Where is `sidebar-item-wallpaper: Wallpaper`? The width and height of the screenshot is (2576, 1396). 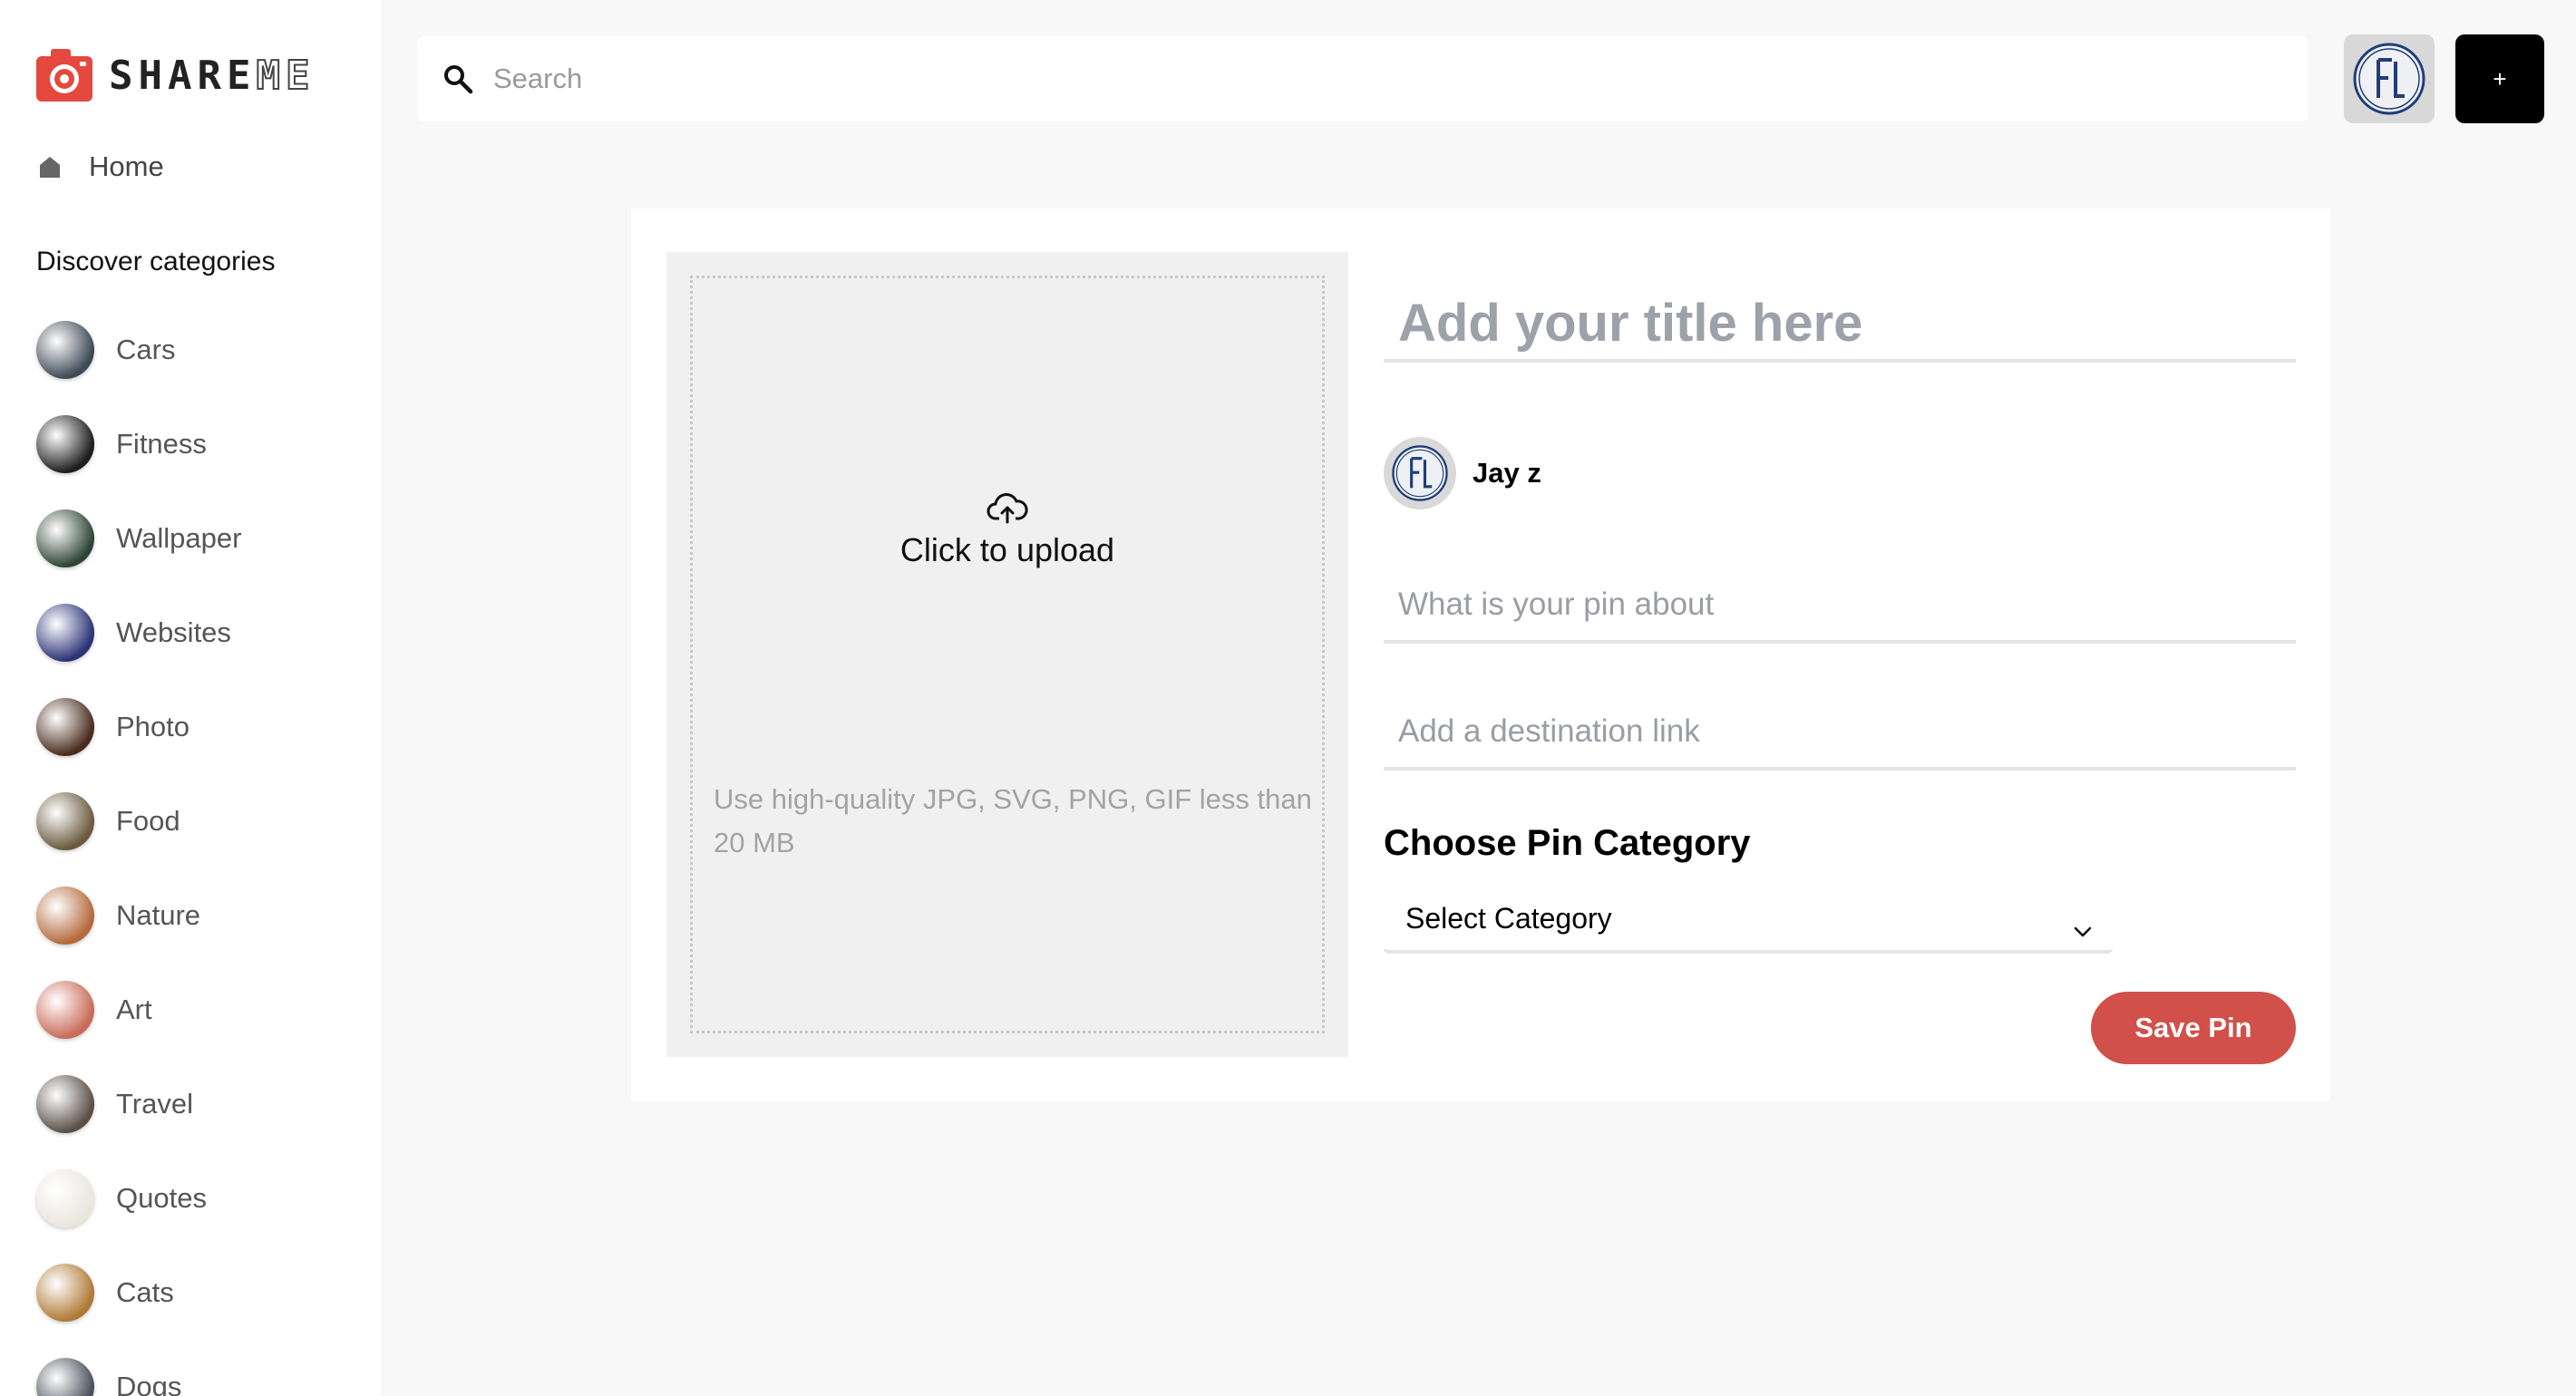 sidebar-item-wallpaper: Wallpaper is located at coordinates (138, 538).